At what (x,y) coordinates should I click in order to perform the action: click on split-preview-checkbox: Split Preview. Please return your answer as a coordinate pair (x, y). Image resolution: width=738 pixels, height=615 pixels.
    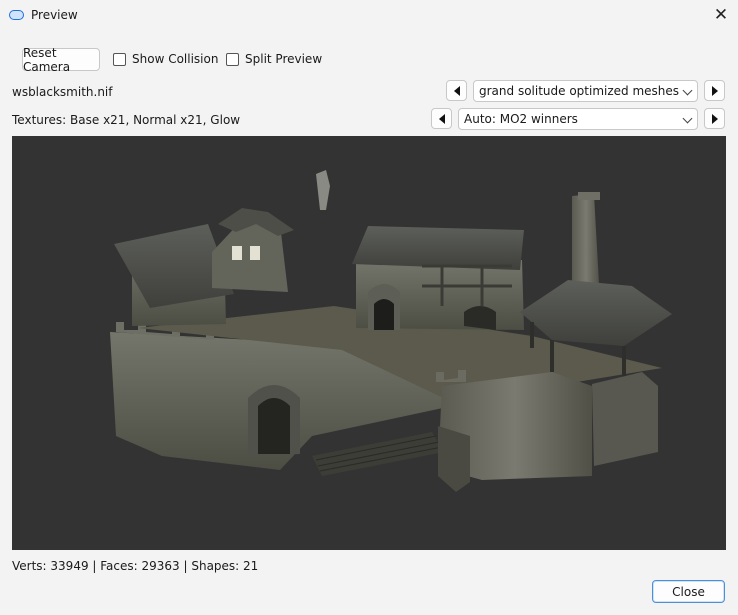
    Looking at the image, I should click on (274, 59).